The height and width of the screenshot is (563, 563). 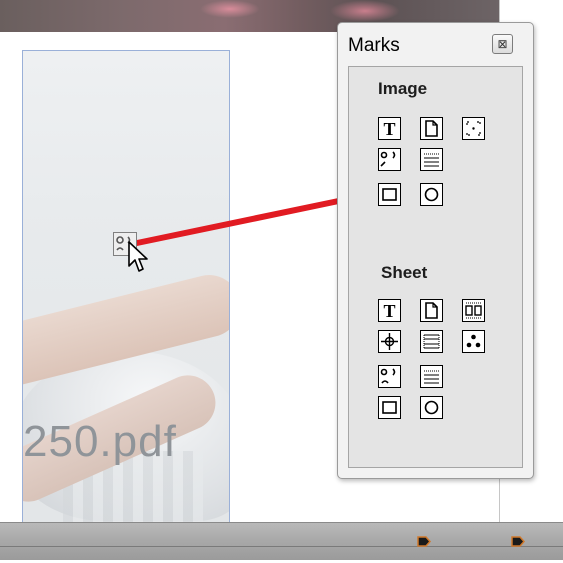 I want to click on duplex-marks-icon, so click(x=473, y=310).